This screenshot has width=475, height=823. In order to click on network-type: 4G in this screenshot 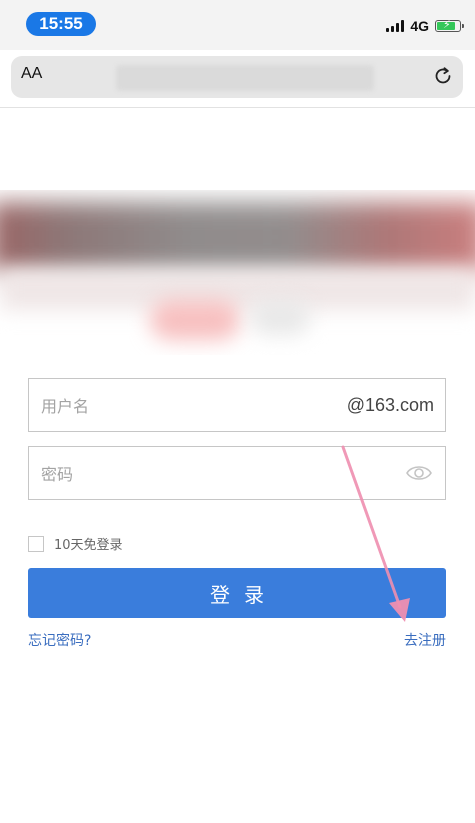, I will do `click(419, 26)`.